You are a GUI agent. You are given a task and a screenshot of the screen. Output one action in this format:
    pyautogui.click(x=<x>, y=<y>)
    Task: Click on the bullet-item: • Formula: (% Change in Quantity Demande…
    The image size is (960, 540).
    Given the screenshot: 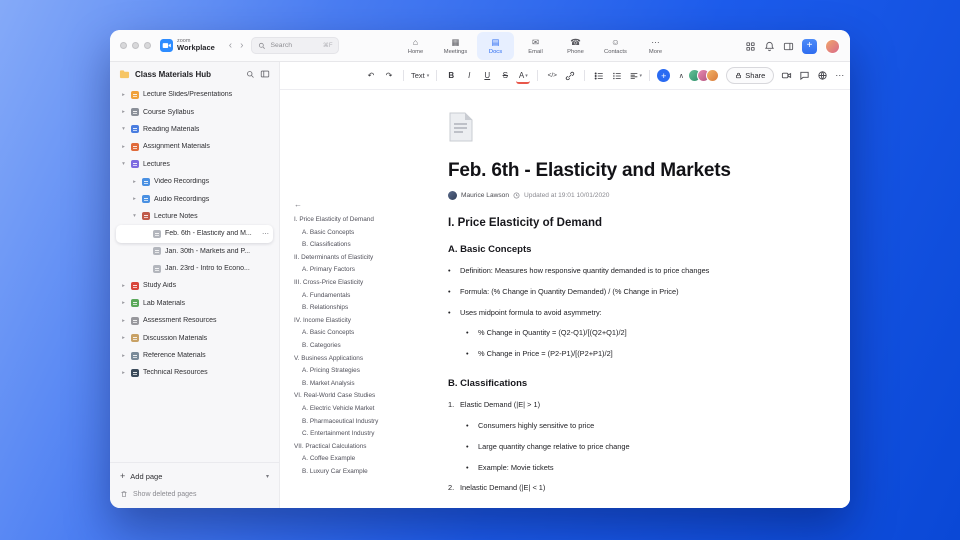 What is the action you would take?
    pyautogui.click(x=617, y=291)
    